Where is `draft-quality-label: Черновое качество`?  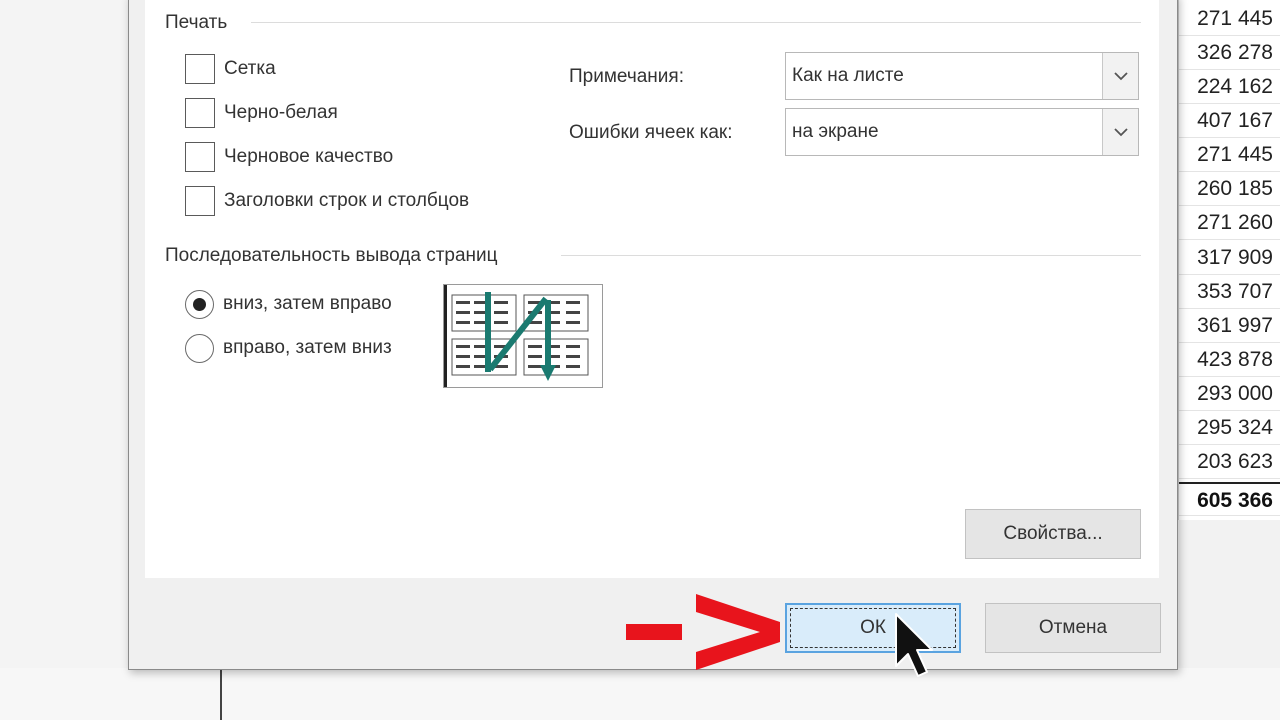 draft-quality-label: Черновое качество is located at coordinates (309, 156).